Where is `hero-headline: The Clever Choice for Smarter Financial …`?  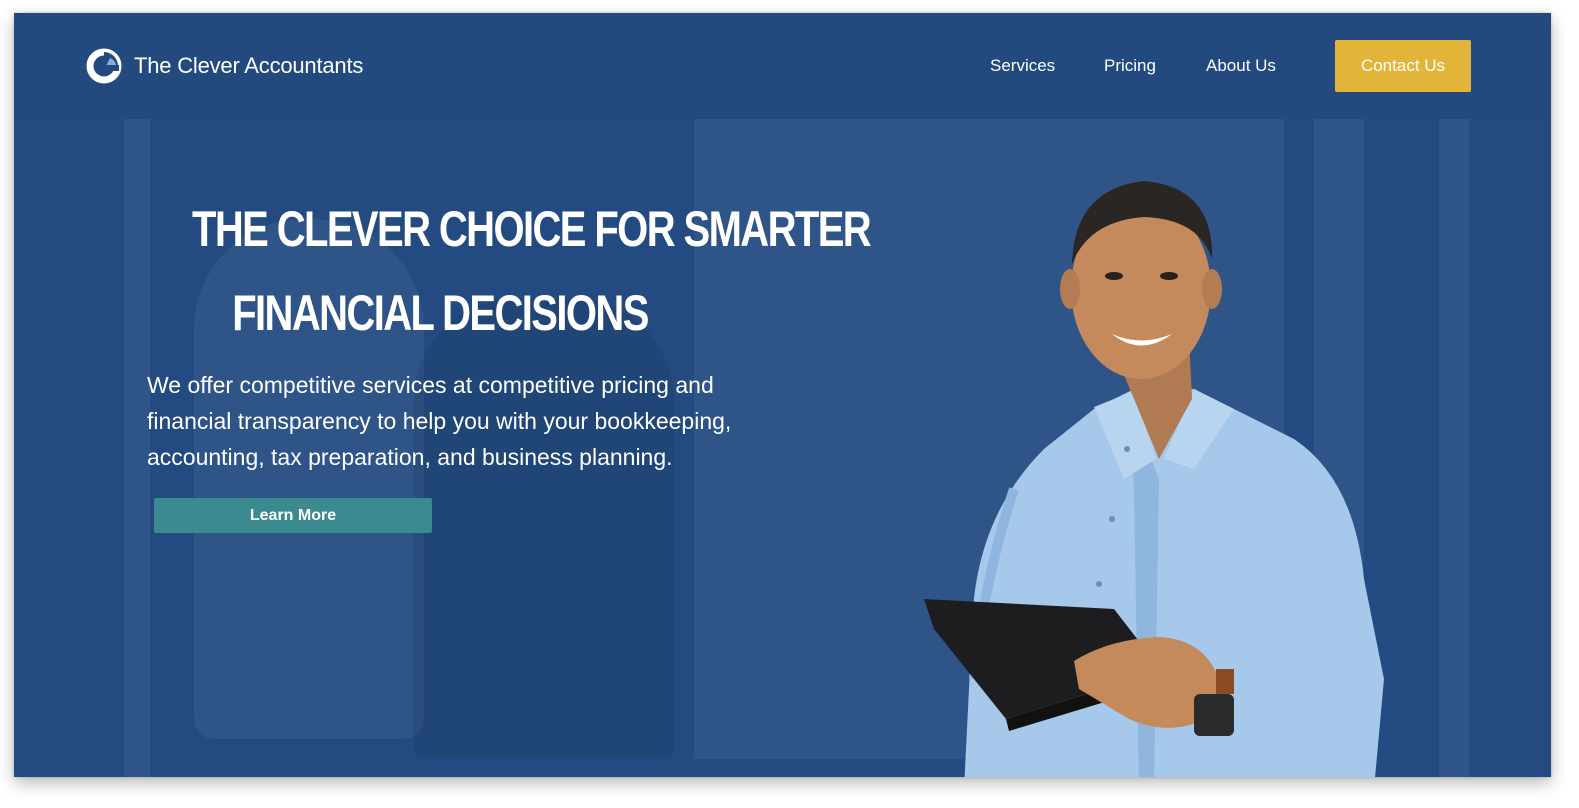 hero-headline: The Clever Choice for Smarter Financial … is located at coordinates (532, 271).